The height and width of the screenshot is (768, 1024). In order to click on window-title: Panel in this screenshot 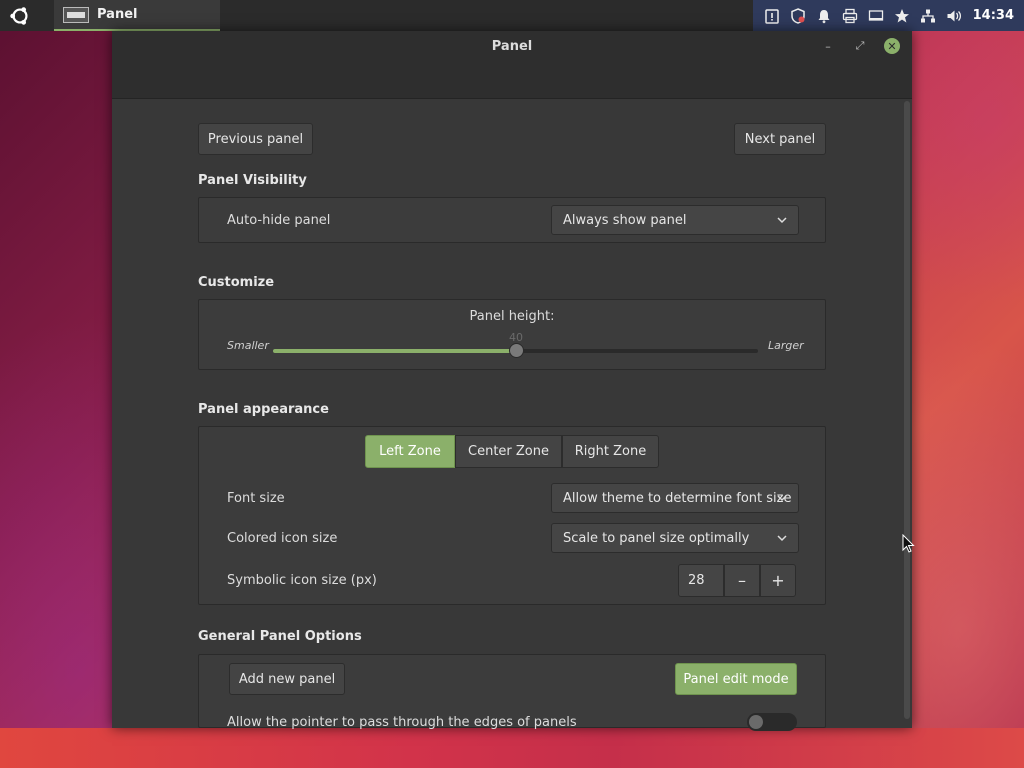, I will do `click(512, 46)`.